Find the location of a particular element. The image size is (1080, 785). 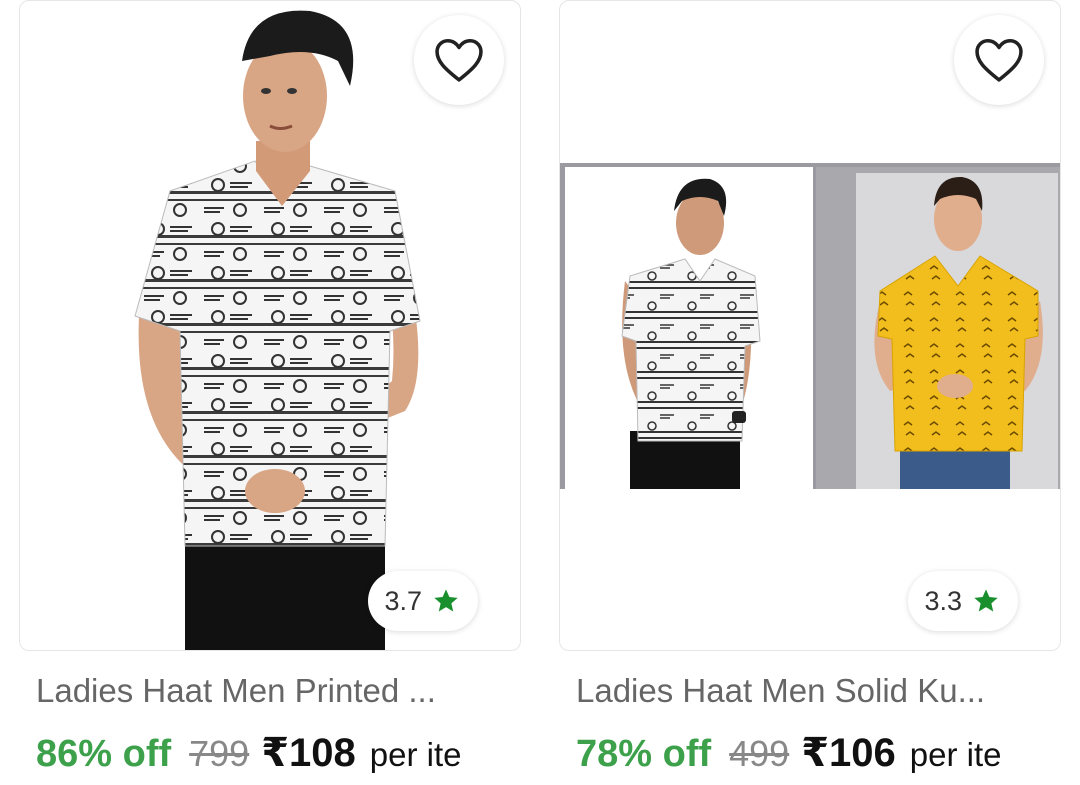

price-row: 86% off 799 ₹108 per ite is located at coordinates (283, 755).